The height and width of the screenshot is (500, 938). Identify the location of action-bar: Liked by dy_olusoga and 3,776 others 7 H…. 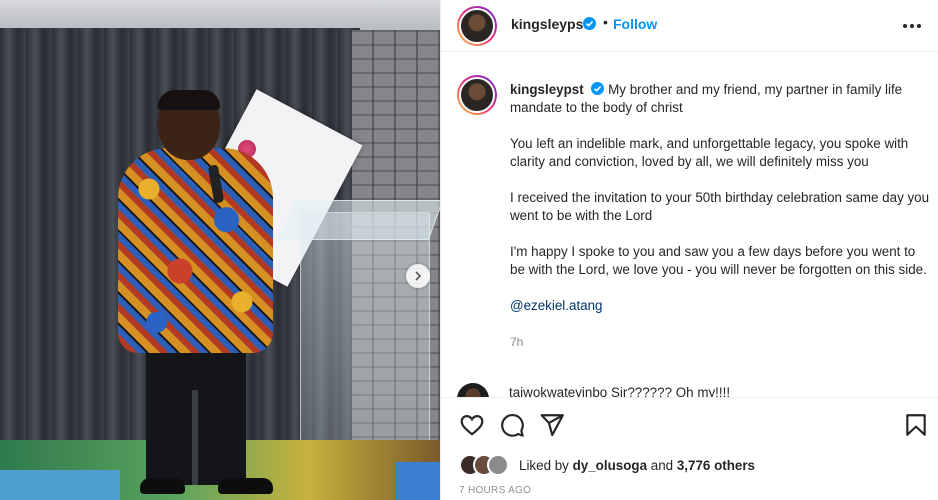
(689, 448).